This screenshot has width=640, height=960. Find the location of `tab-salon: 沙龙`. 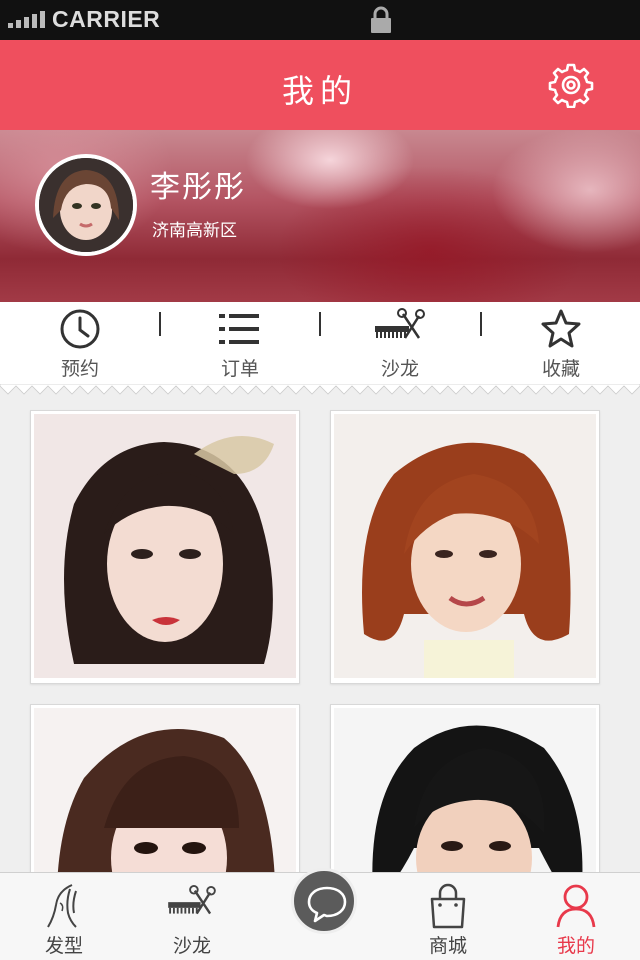

tab-salon: 沙龙 is located at coordinates (192, 916).